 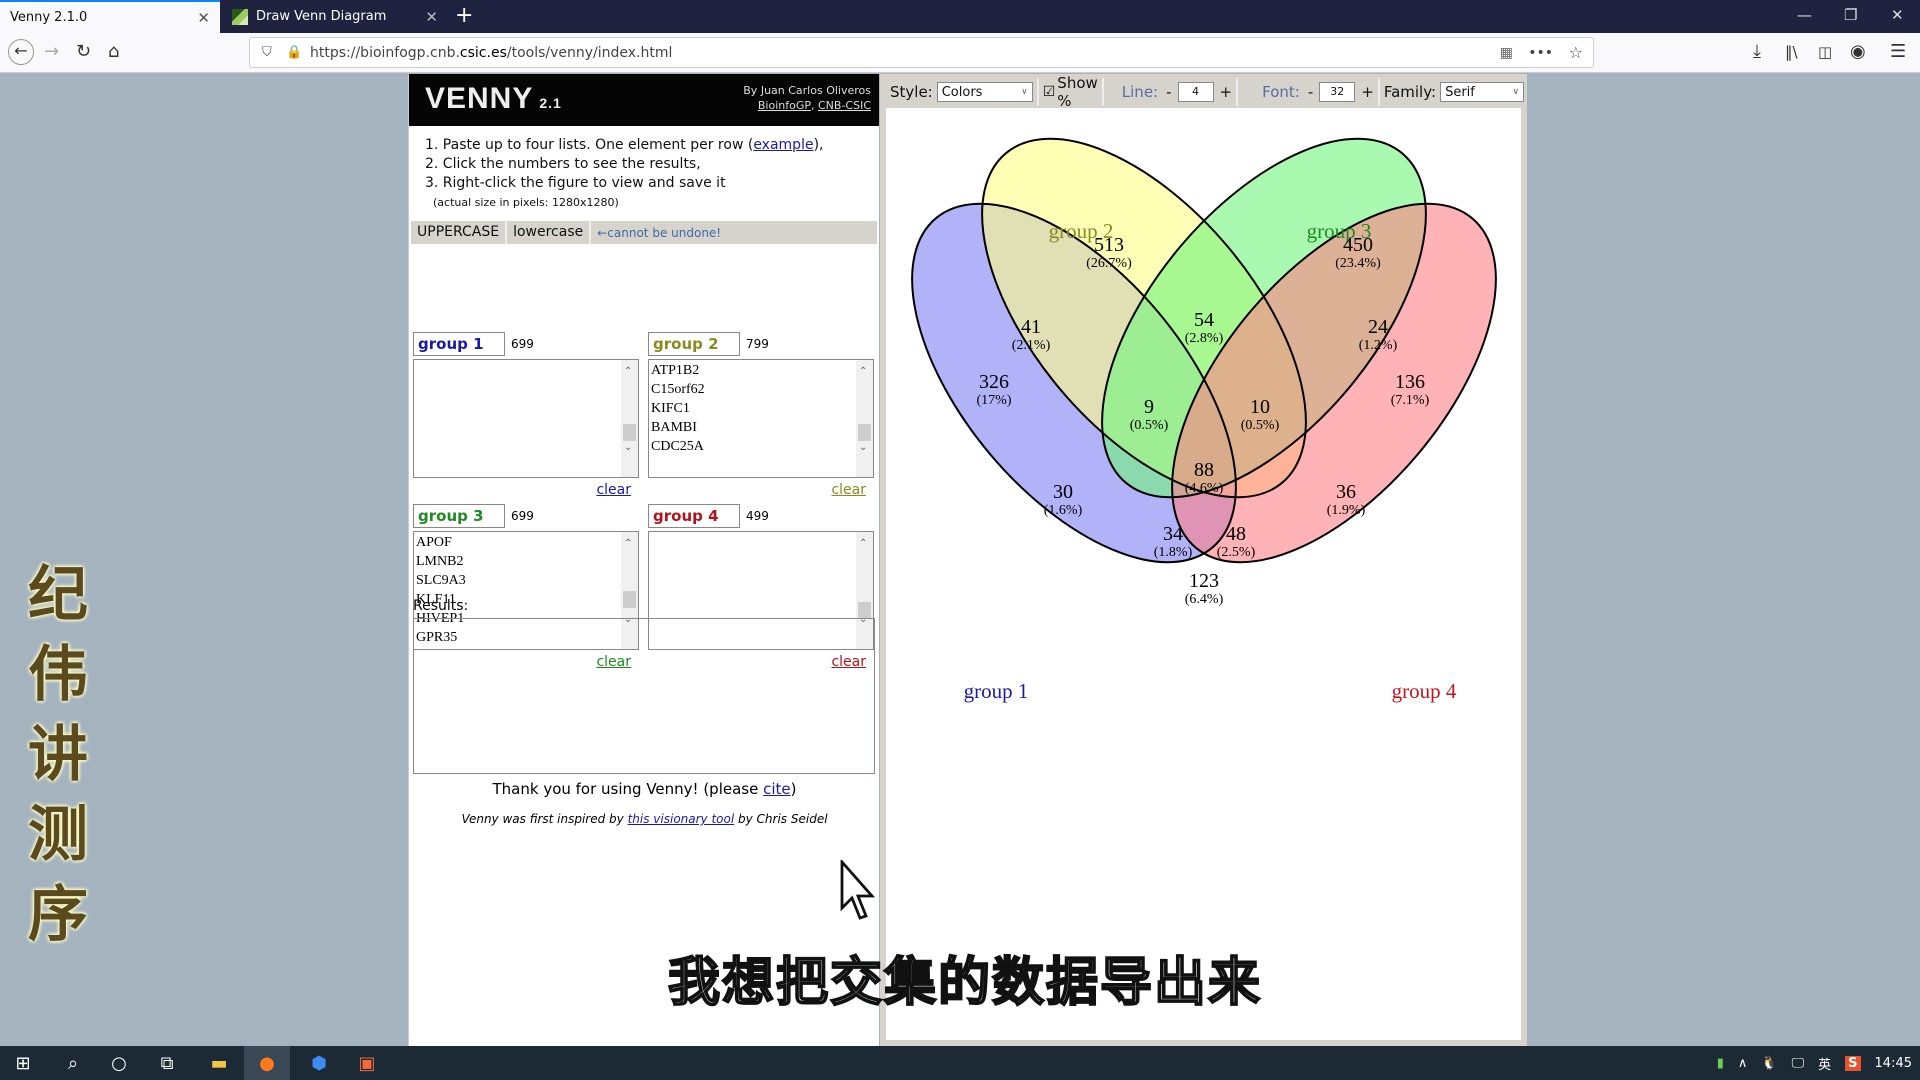 What do you see at coordinates (1260, 407) in the screenshot?
I see `region-count: 10` at bounding box center [1260, 407].